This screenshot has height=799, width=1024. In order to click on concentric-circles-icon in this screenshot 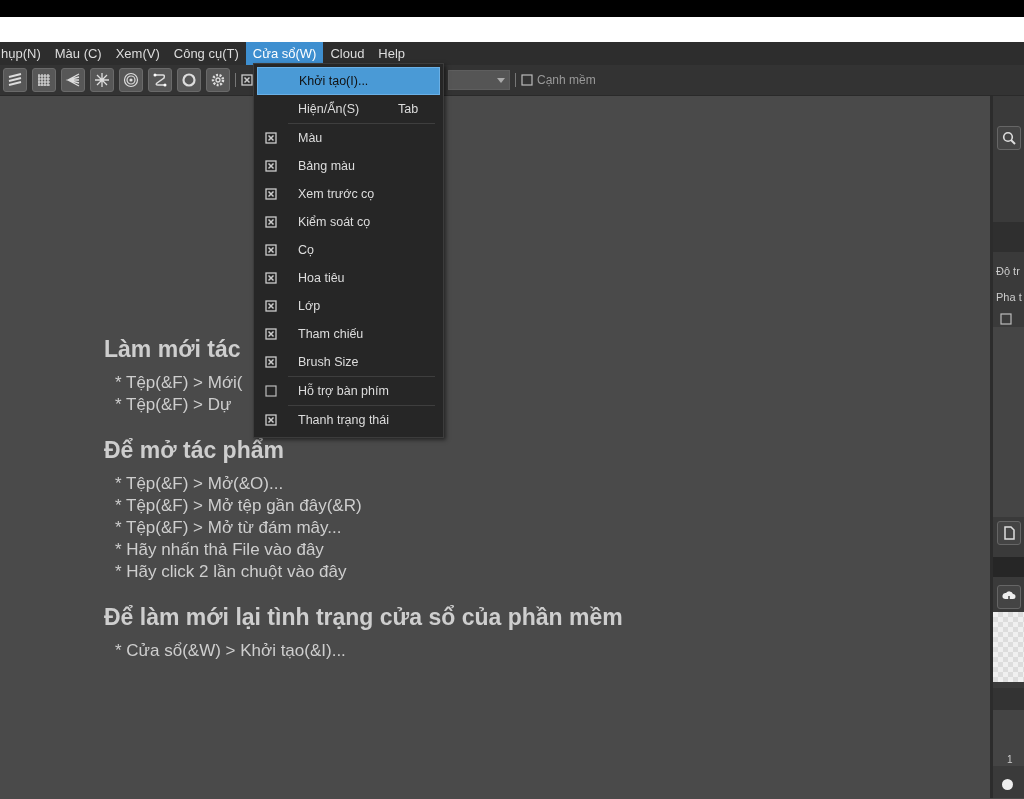, I will do `click(131, 80)`.